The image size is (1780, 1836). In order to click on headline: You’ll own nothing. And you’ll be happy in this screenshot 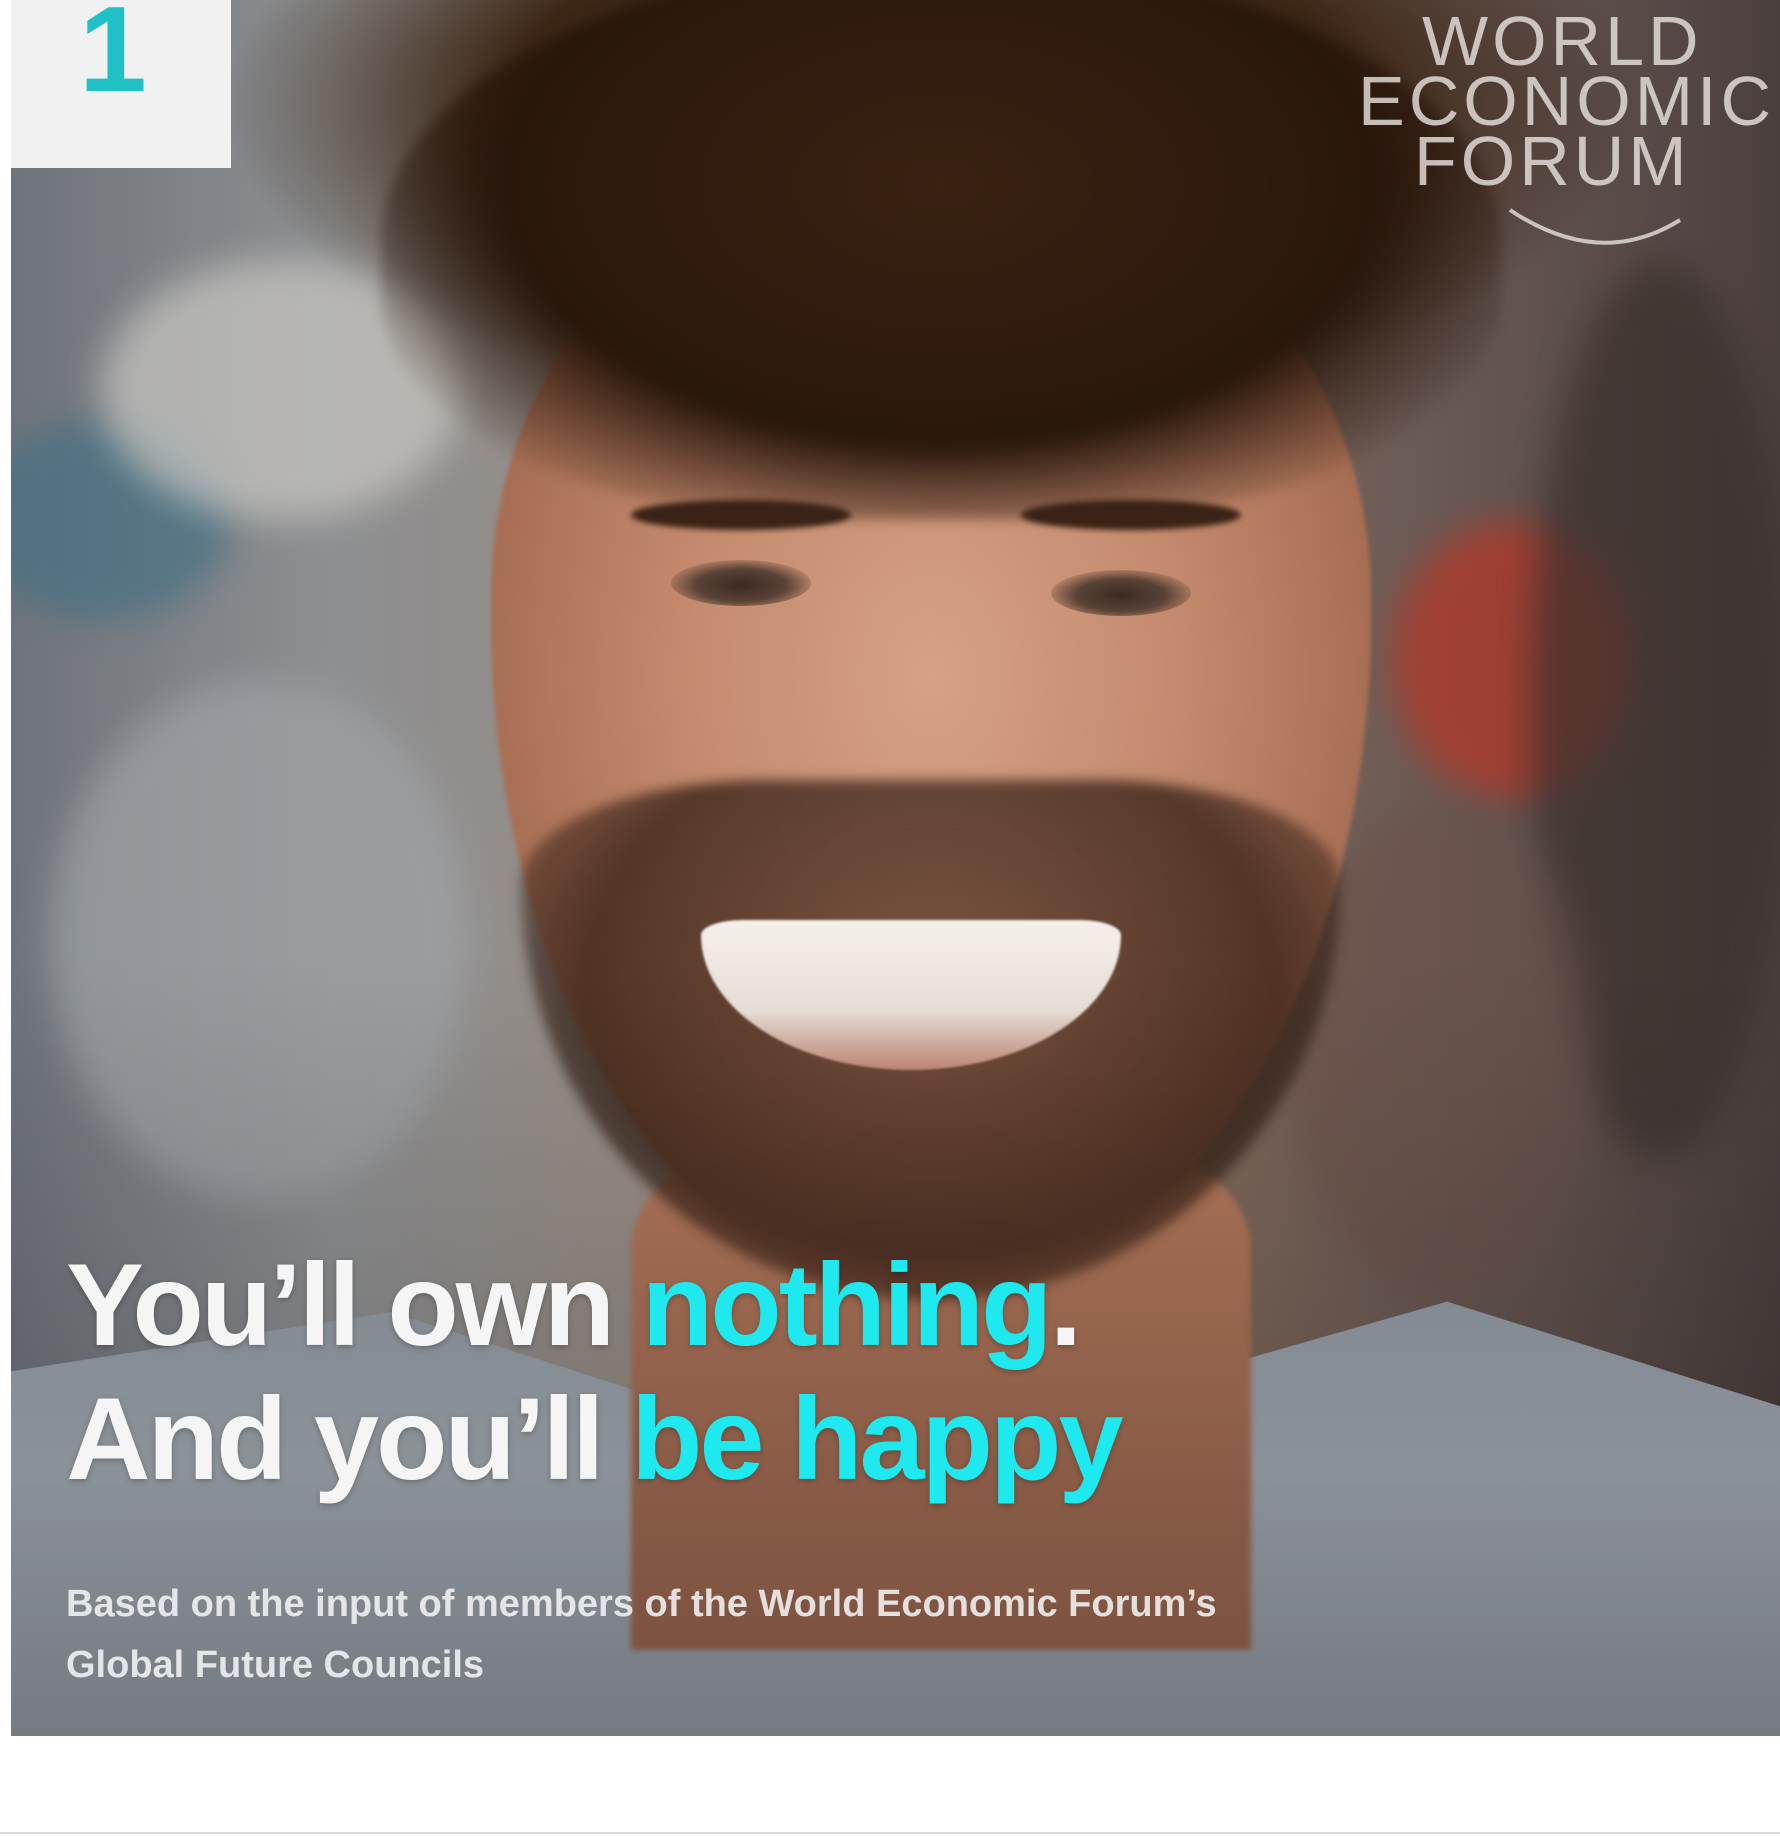, I will do `click(595, 1372)`.